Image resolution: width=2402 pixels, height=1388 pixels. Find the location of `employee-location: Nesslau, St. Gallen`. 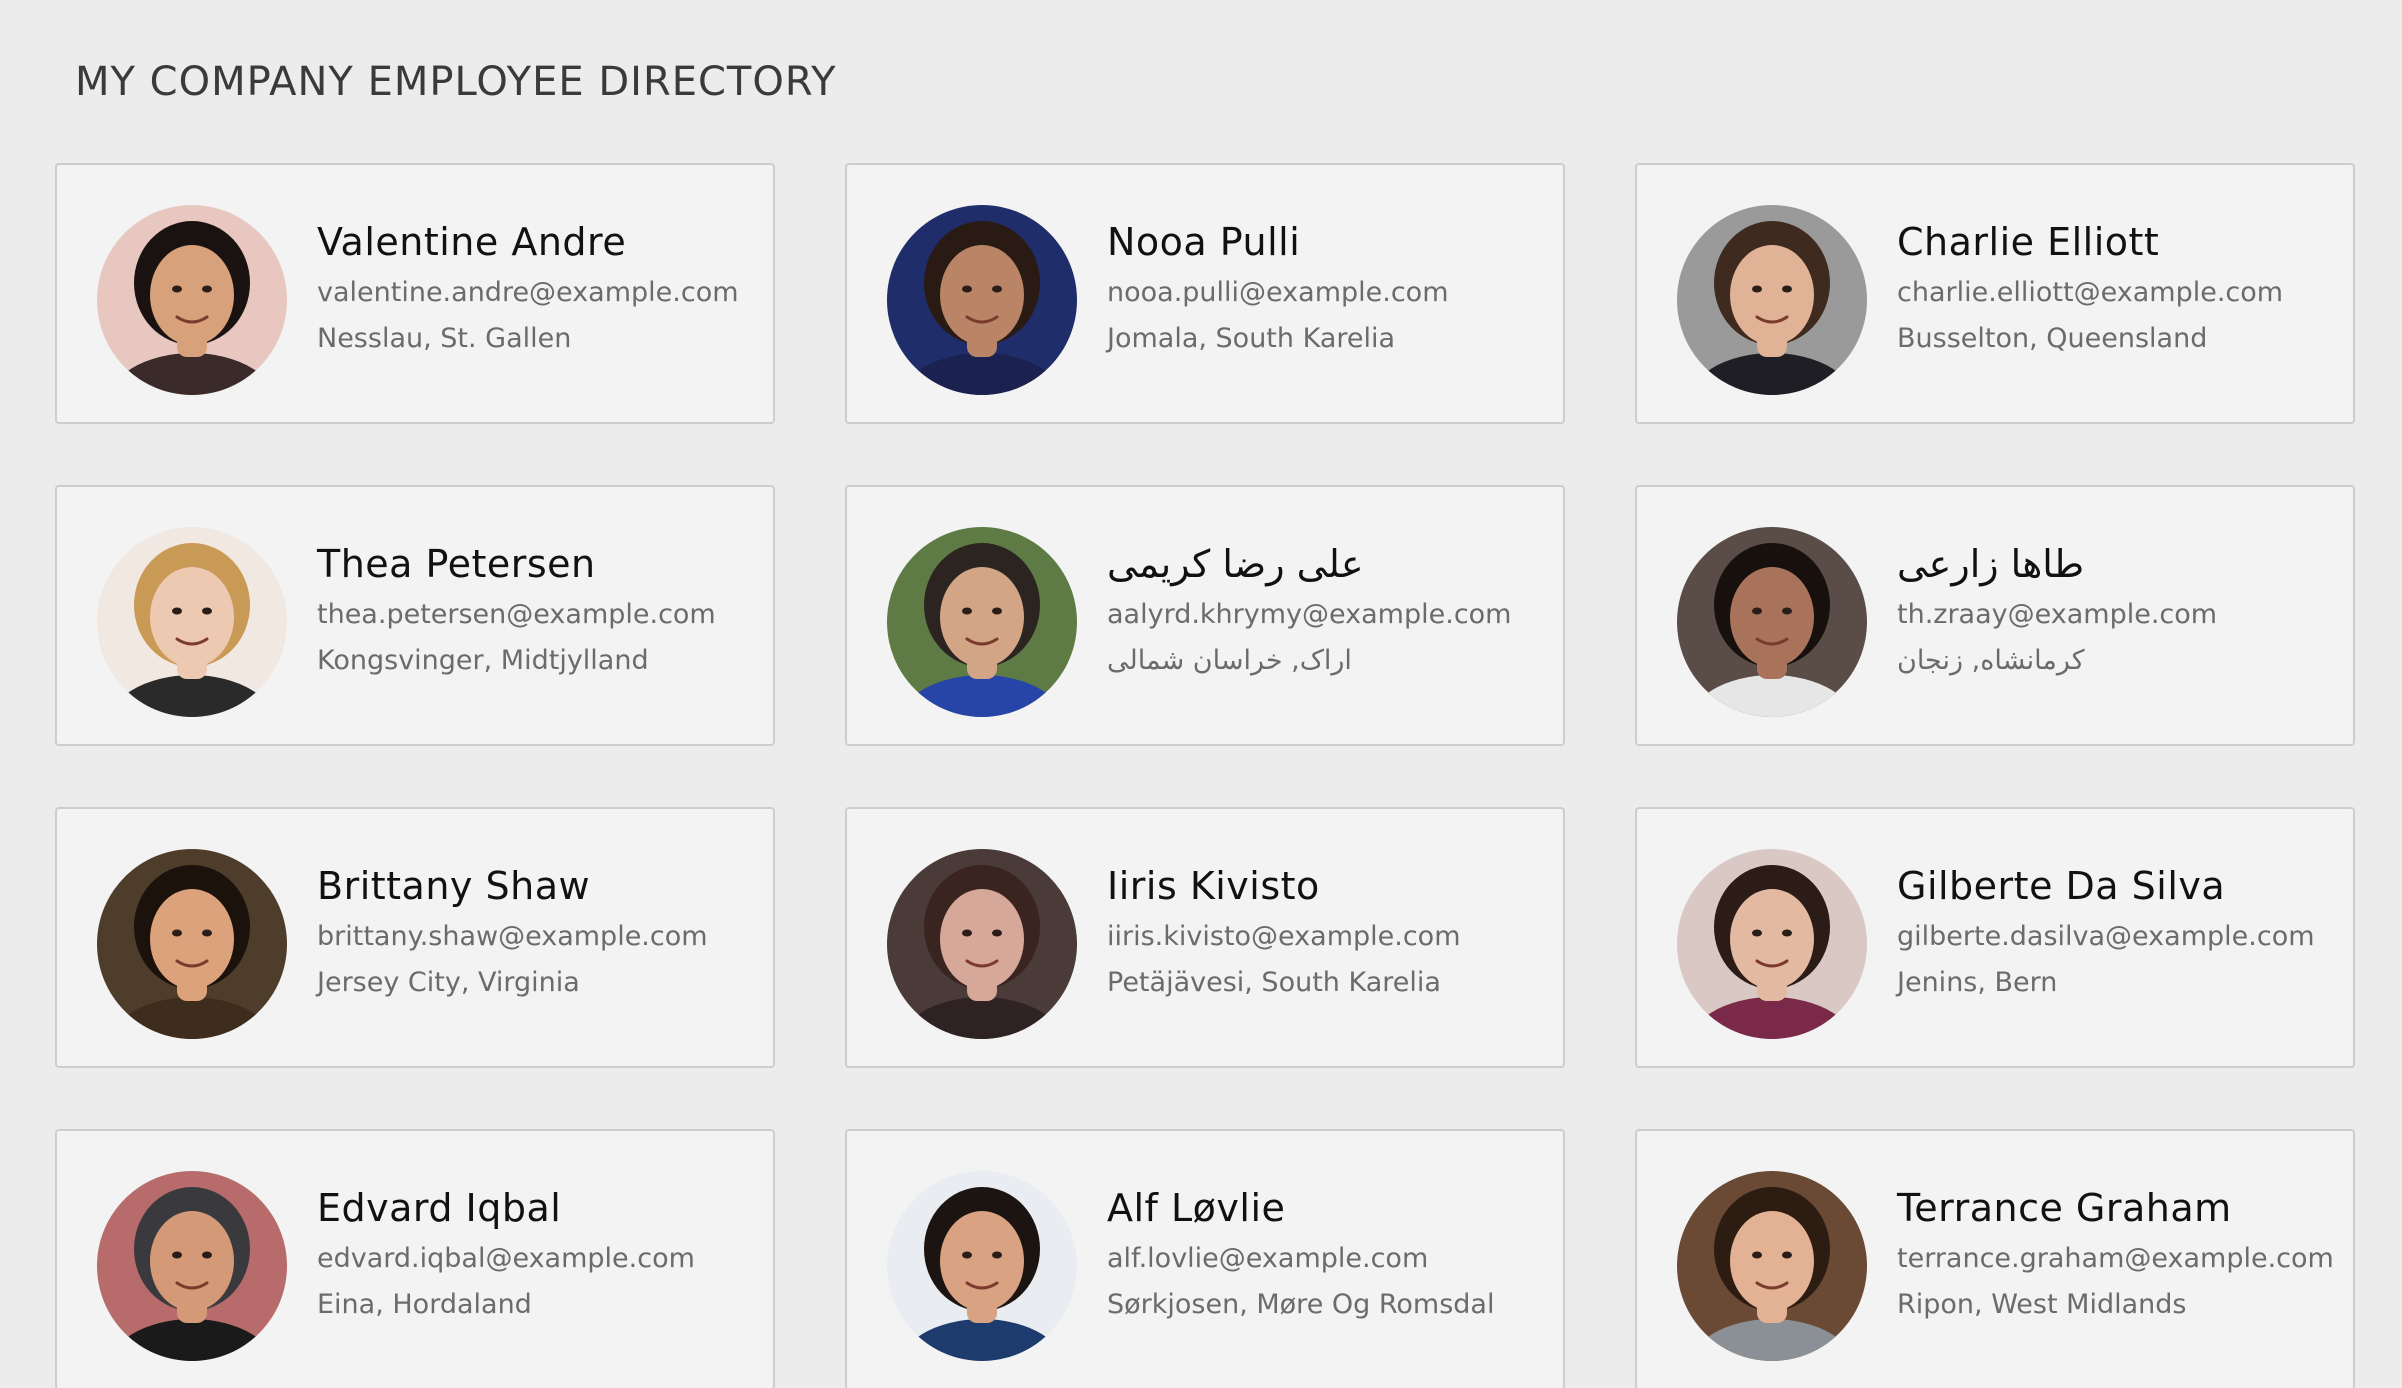

employee-location: Nesslau, St. Gallen is located at coordinates (444, 338).